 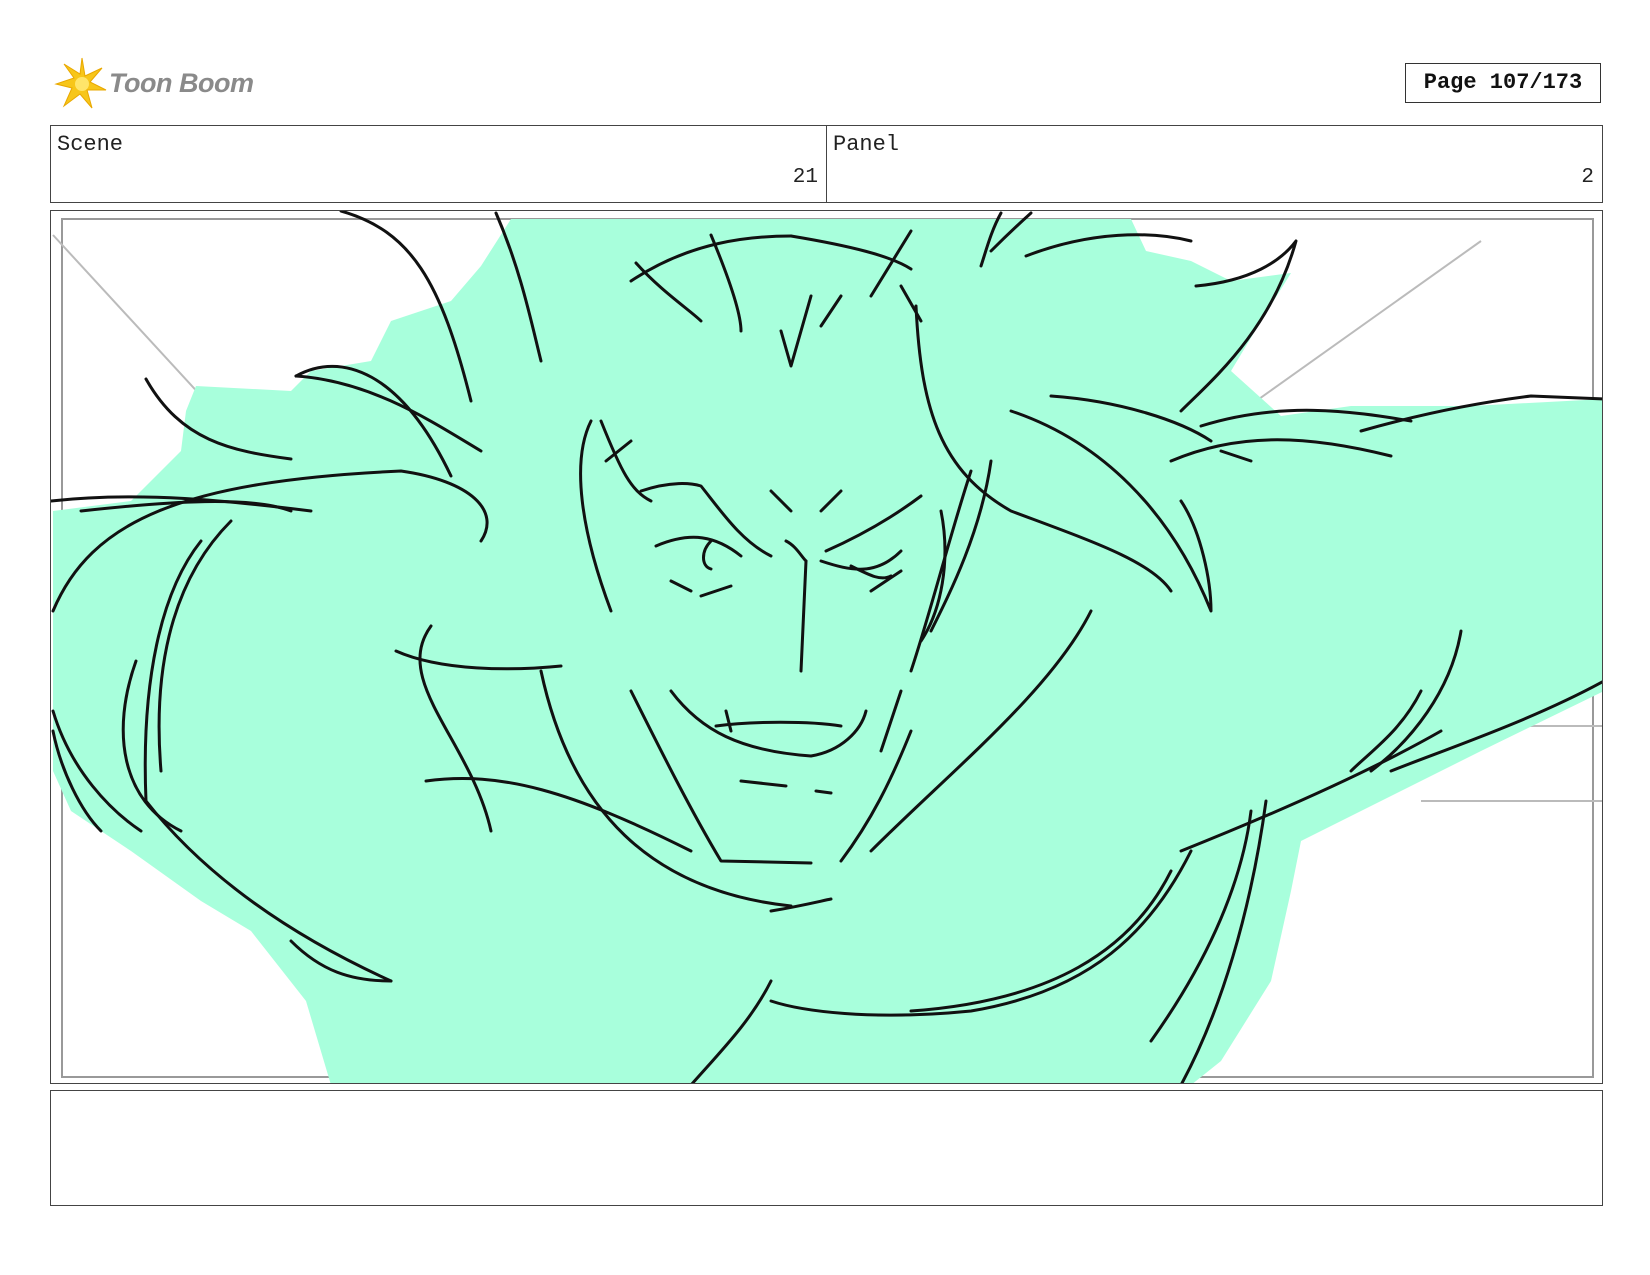 What do you see at coordinates (866, 144) in the screenshot?
I see `panel-label: Panel` at bounding box center [866, 144].